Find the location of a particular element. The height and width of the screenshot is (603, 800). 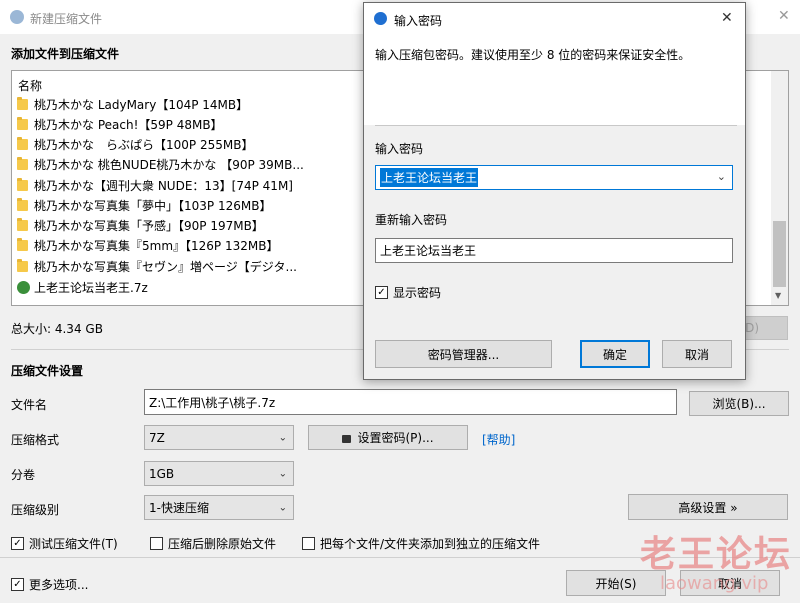

list-item: 桃乃木かな Peach!【59P 48MB】 is located at coordinates (120, 124).